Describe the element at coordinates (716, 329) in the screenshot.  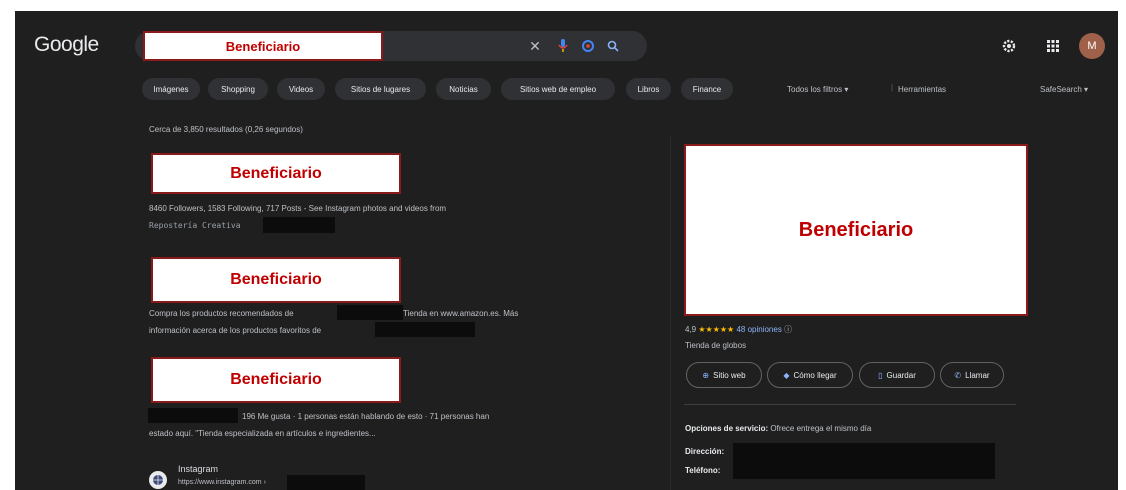
I see `stars-icon: ★★★★★` at that location.